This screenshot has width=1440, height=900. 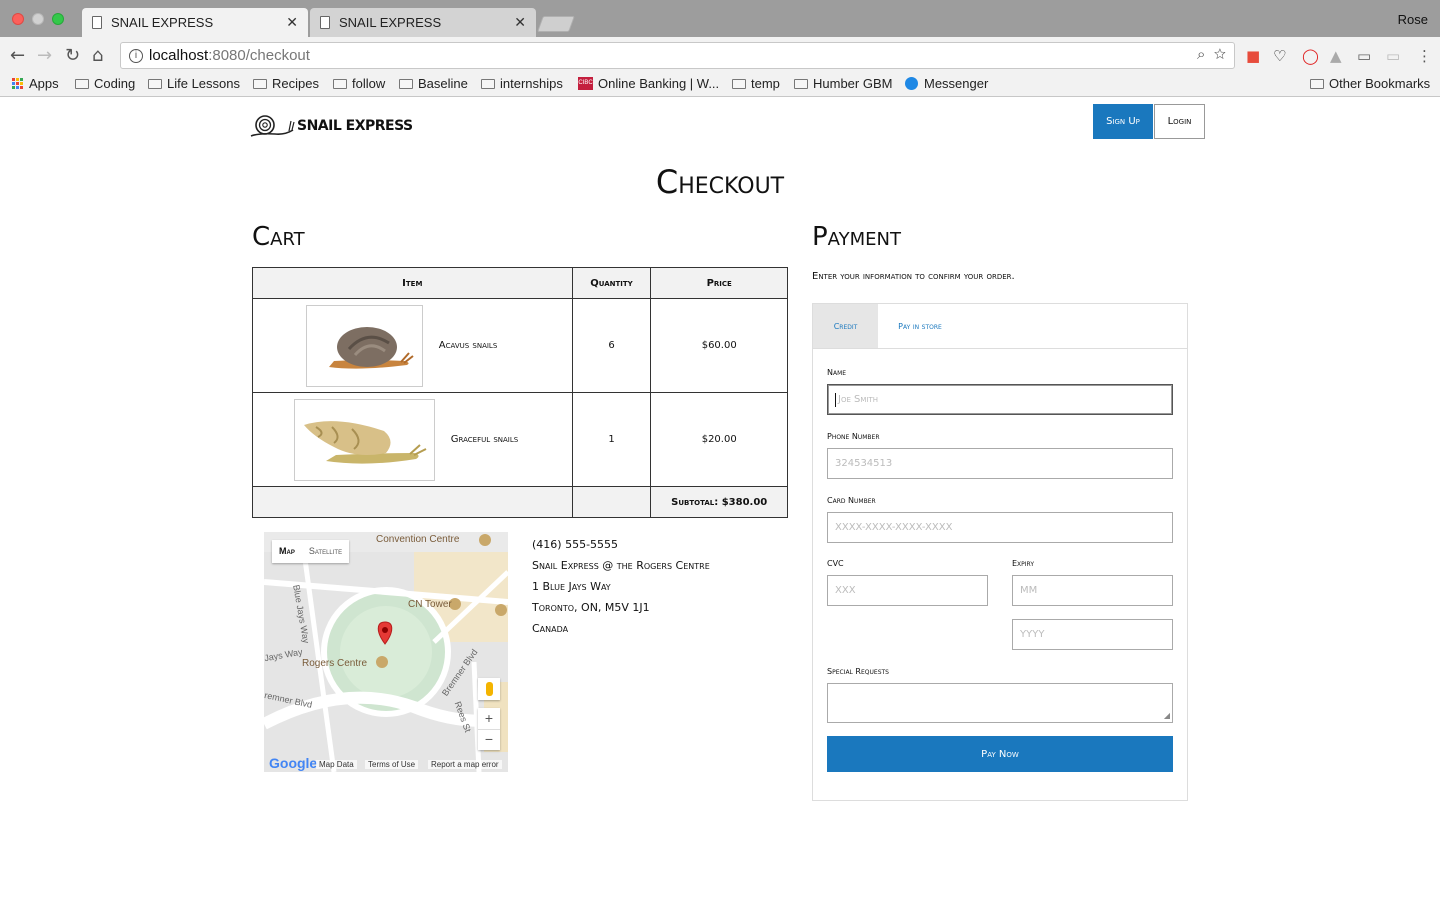 What do you see at coordinates (894, 527) in the screenshot?
I see `card-number-placeholder: XXXX-XXXX-XXXX-XXXX` at bounding box center [894, 527].